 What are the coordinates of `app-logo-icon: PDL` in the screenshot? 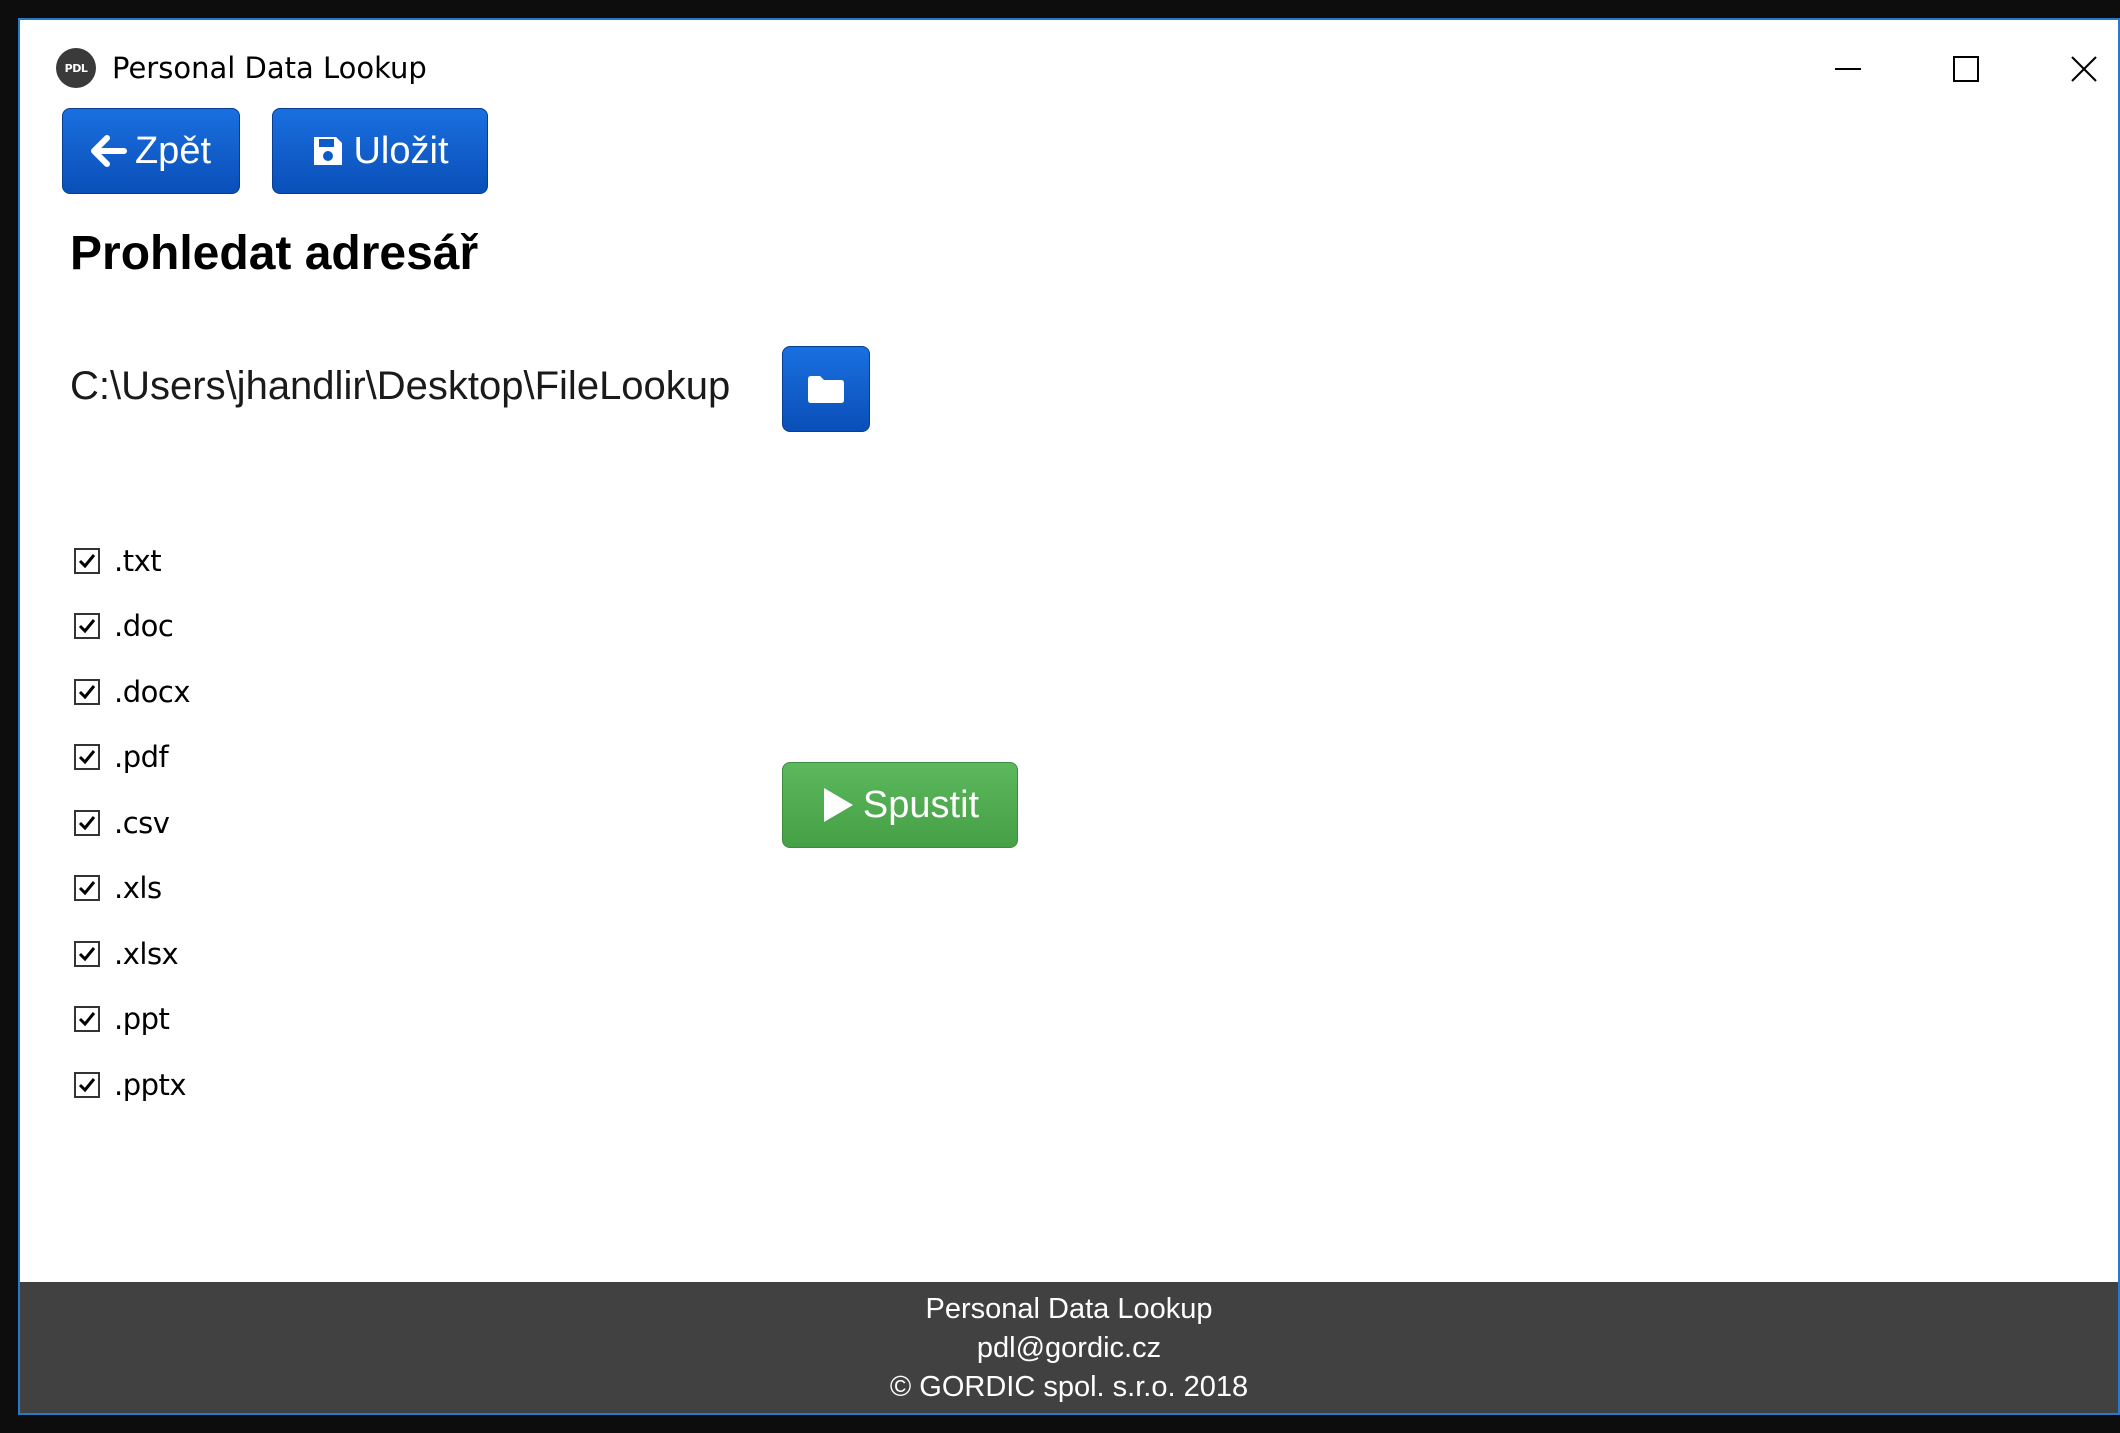 It's located at (76, 68).